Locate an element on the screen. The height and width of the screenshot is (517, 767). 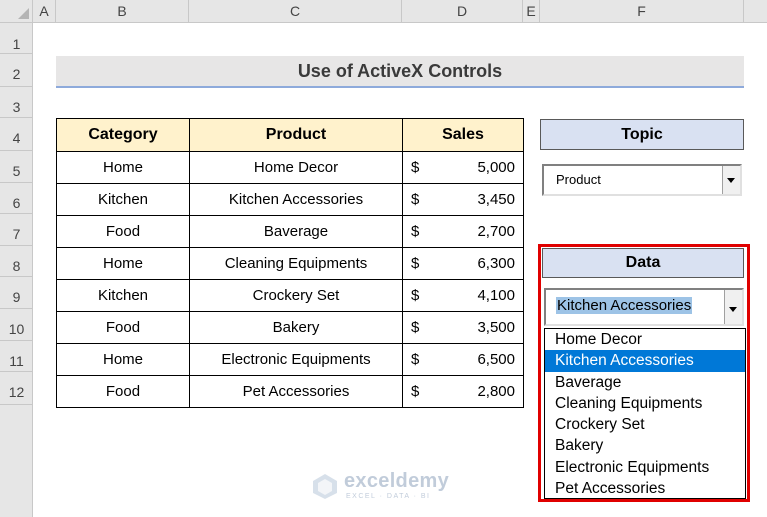
row-header-7: 7 is located at coordinates (16, 230).